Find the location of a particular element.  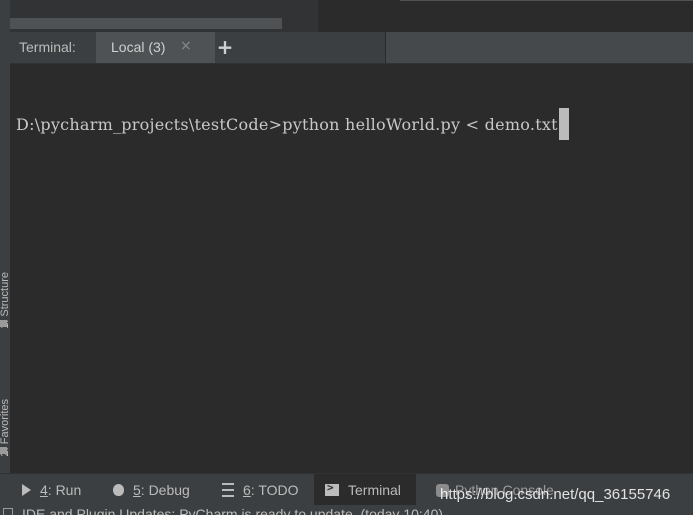

status-toggle-icon is located at coordinates (8, 511).